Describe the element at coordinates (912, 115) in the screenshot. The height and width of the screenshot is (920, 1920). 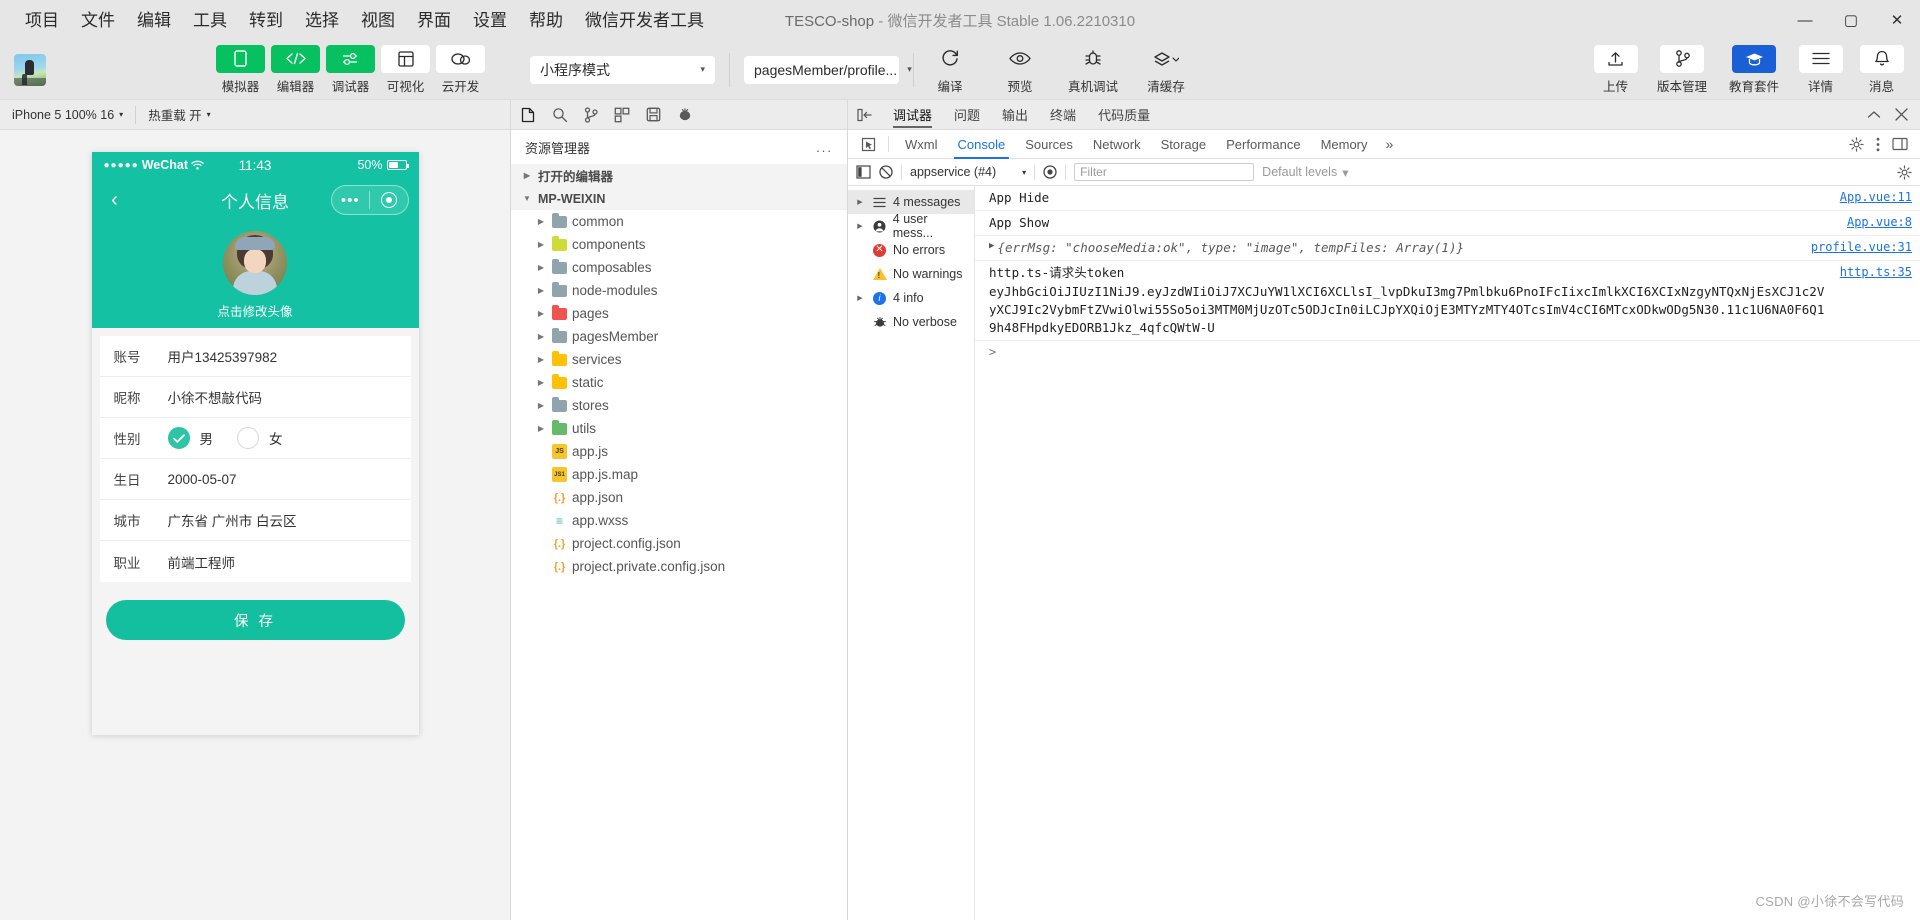
I see `tab-debugger: 调试器` at that location.